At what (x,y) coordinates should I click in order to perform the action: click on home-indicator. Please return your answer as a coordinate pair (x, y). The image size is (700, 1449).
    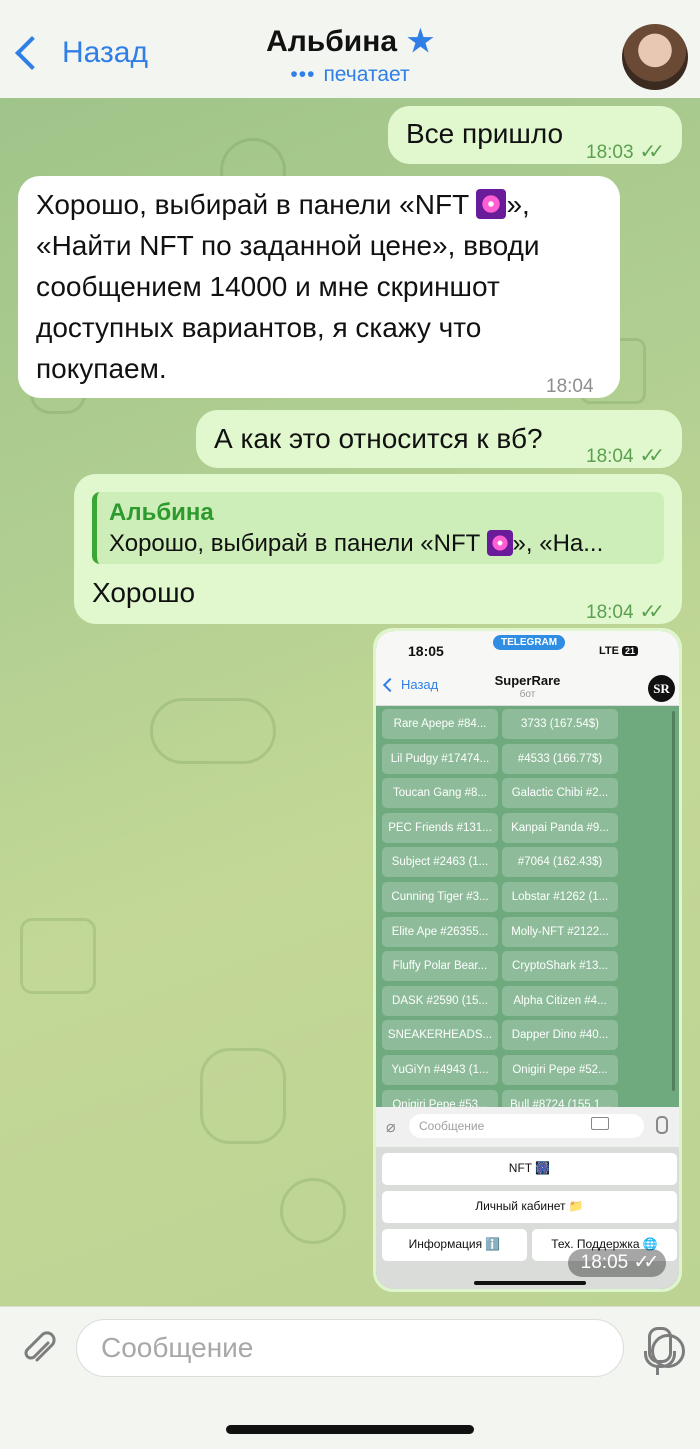
    Looking at the image, I should click on (350, 1429).